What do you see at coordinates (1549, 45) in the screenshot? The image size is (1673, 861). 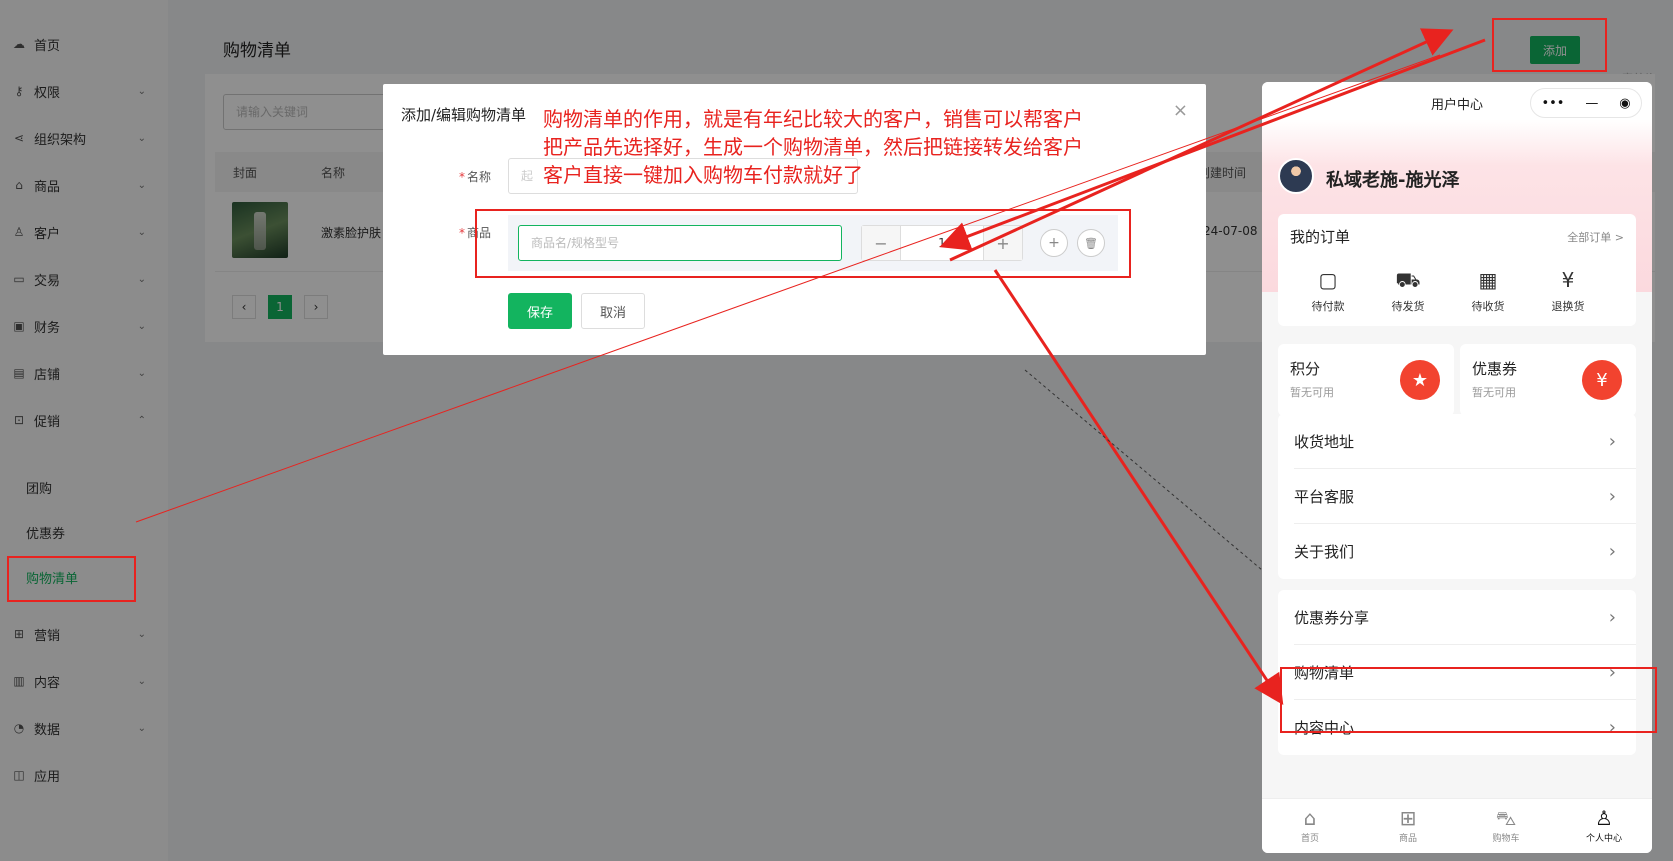 I see `highlight-add-button` at bounding box center [1549, 45].